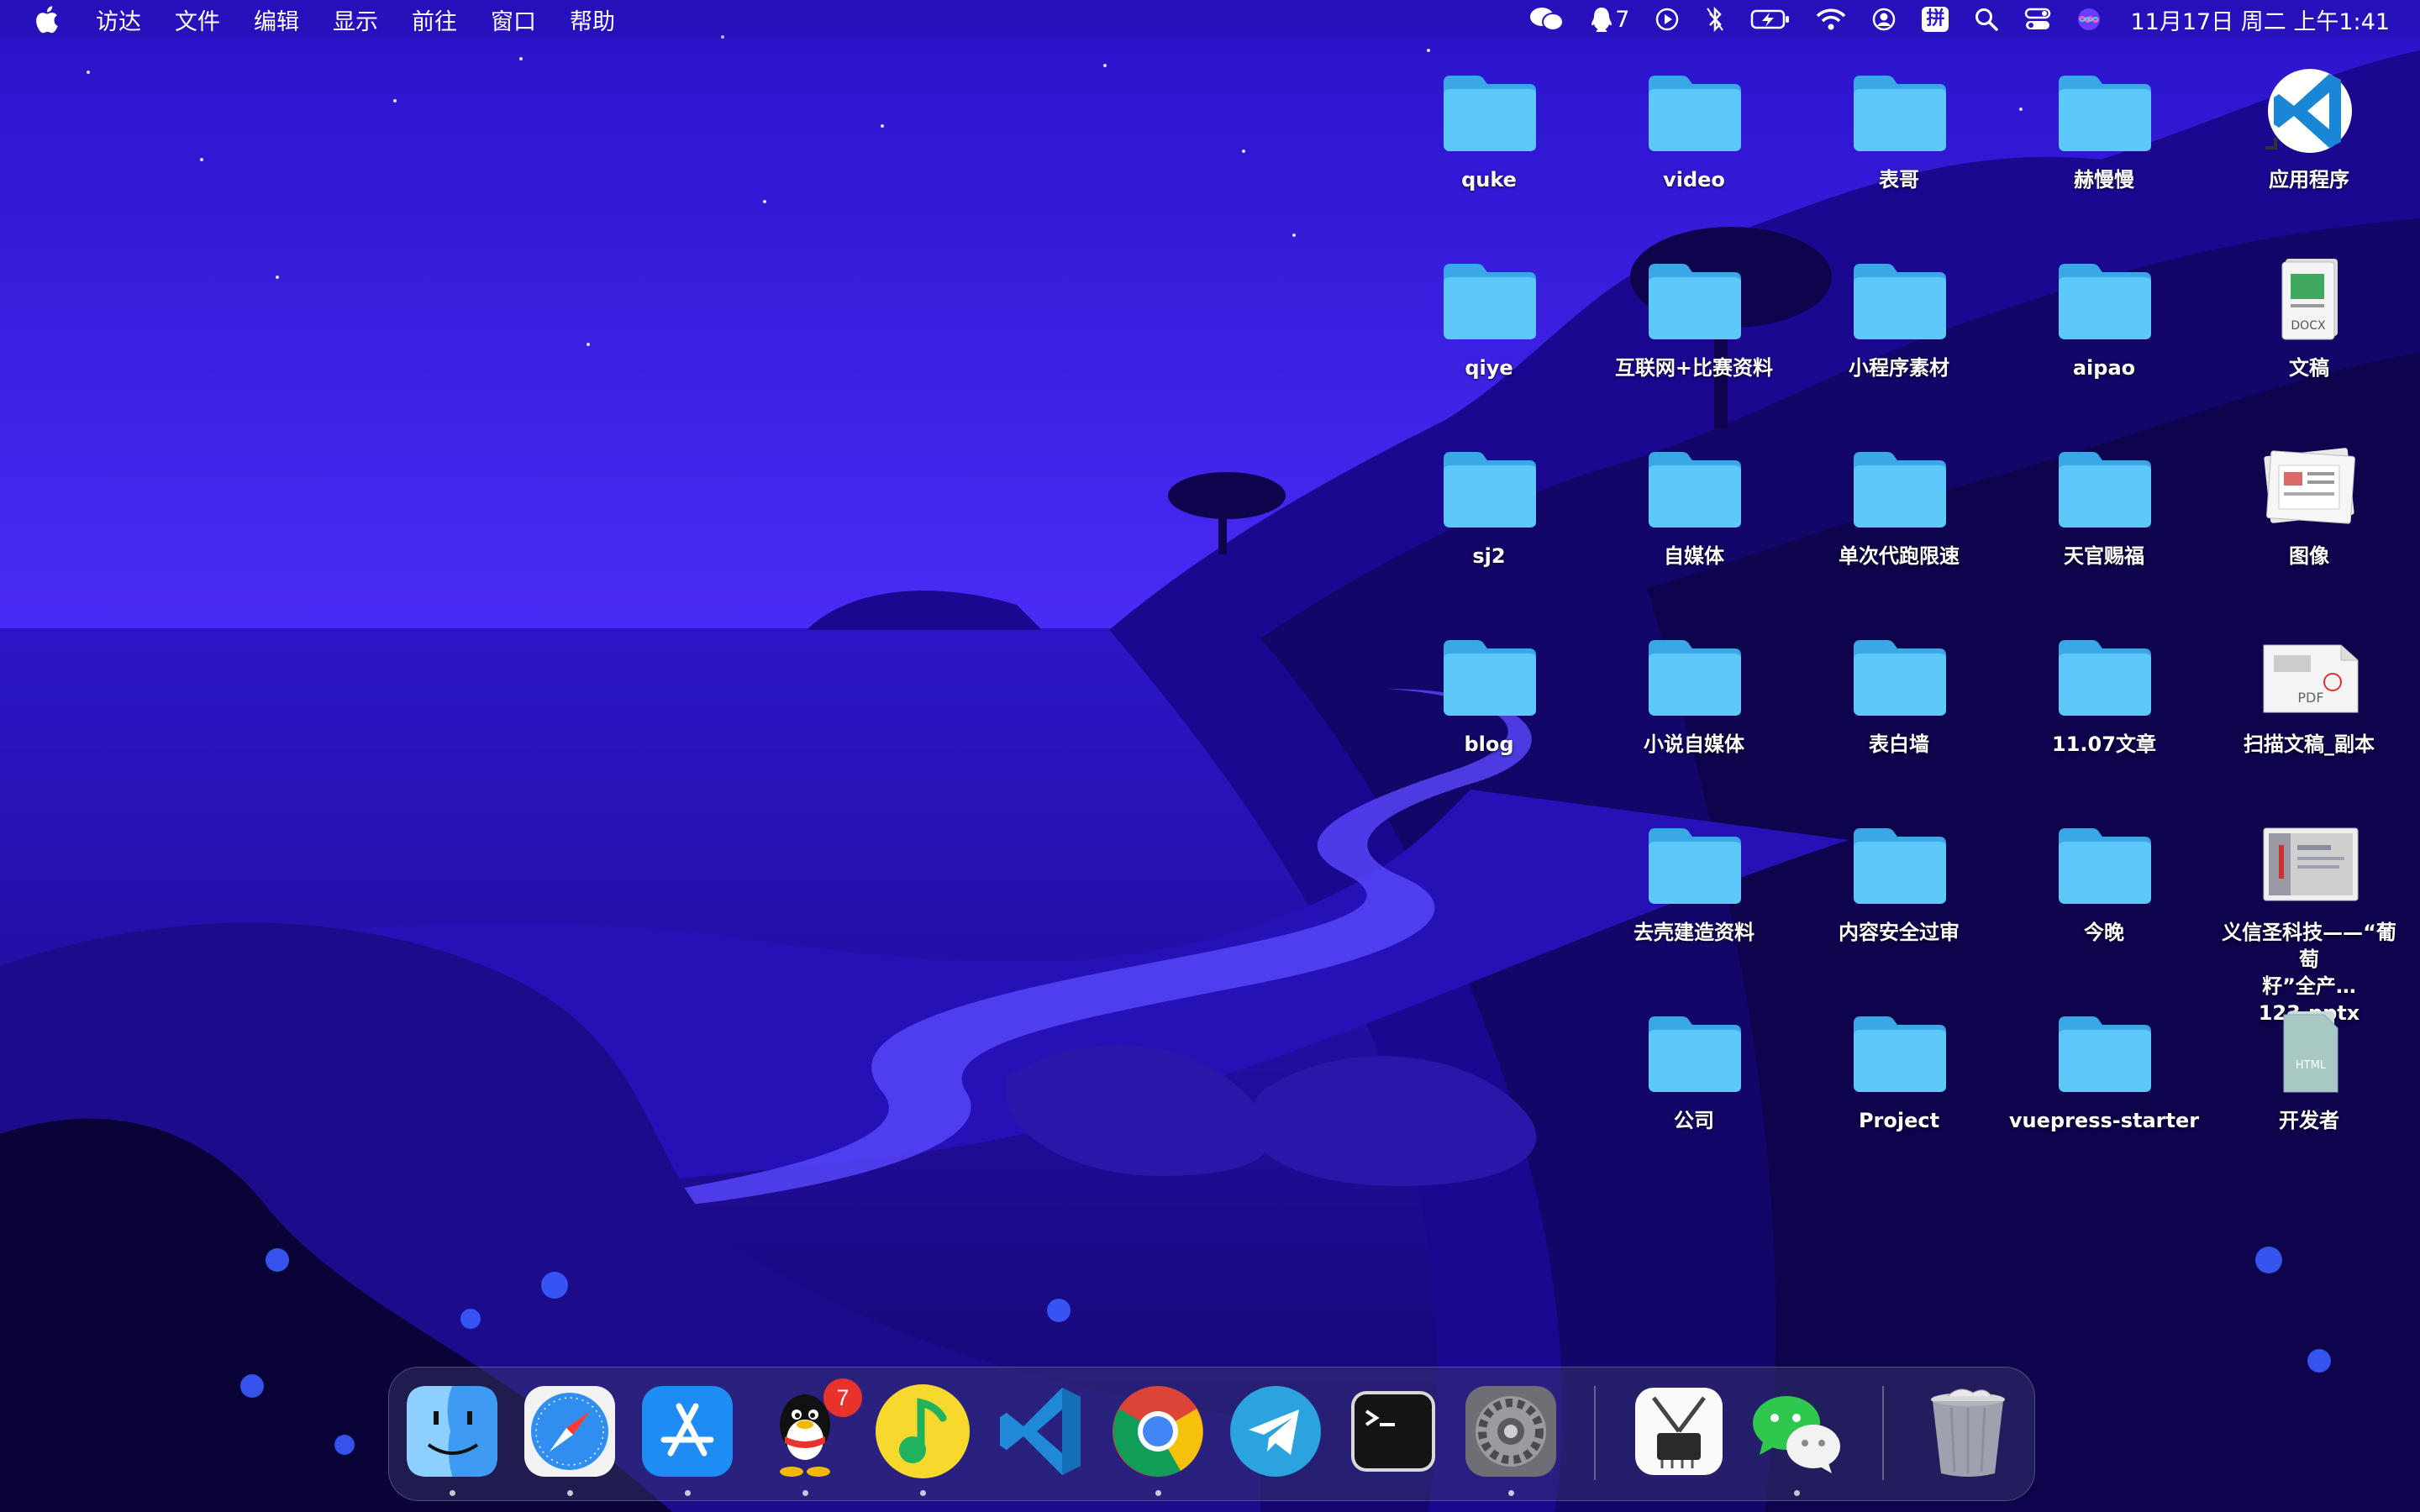 Image resolution: width=2420 pixels, height=1512 pixels. I want to click on qq-music-icon, so click(923, 1431).